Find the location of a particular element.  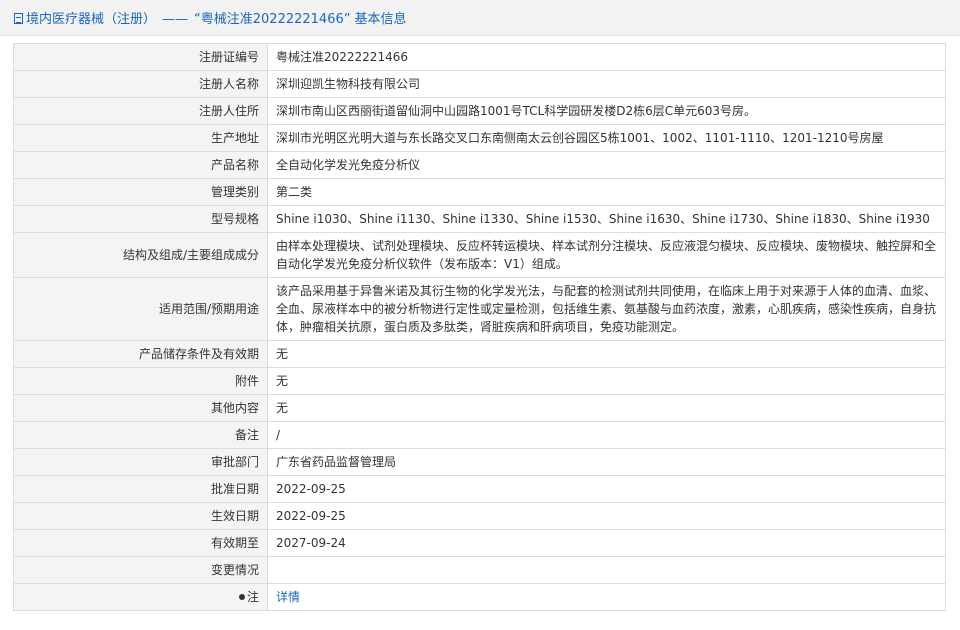

row-remark: 备注 / is located at coordinates (479, 435).